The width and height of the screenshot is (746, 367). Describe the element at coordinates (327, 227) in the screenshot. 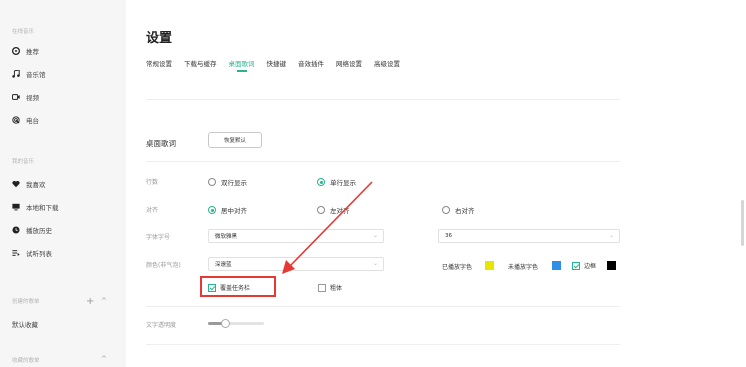

I see `annotation-arrow` at that location.